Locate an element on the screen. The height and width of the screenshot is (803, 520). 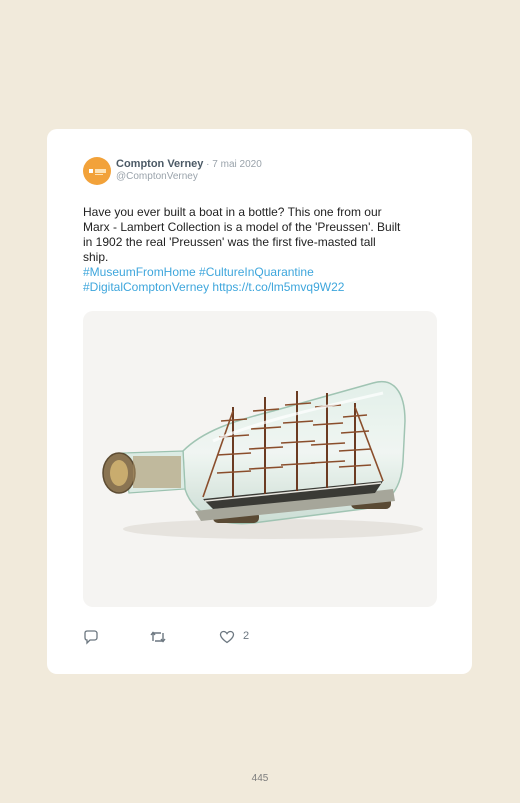
shadow is located at coordinates (273, 529).